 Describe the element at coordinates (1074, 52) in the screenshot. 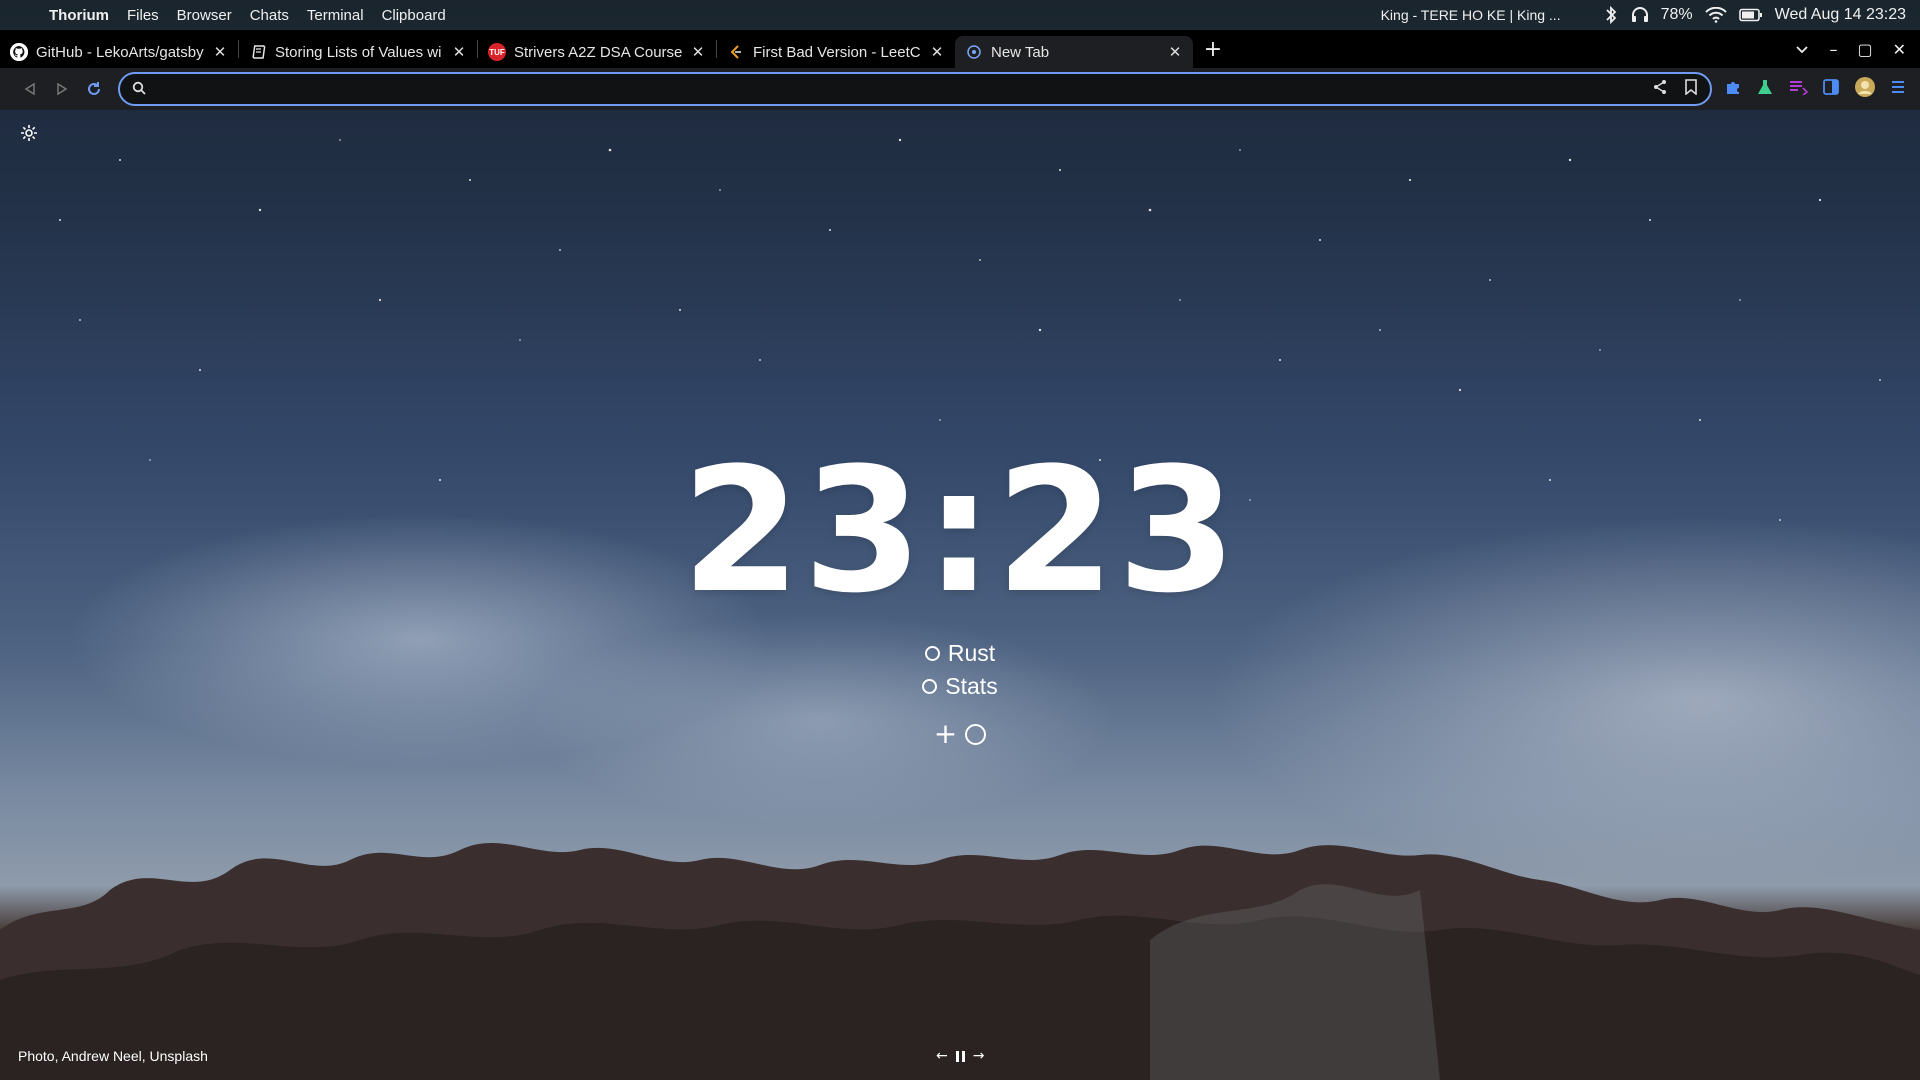

I see `tab-new-tab: New Tab ✕` at that location.